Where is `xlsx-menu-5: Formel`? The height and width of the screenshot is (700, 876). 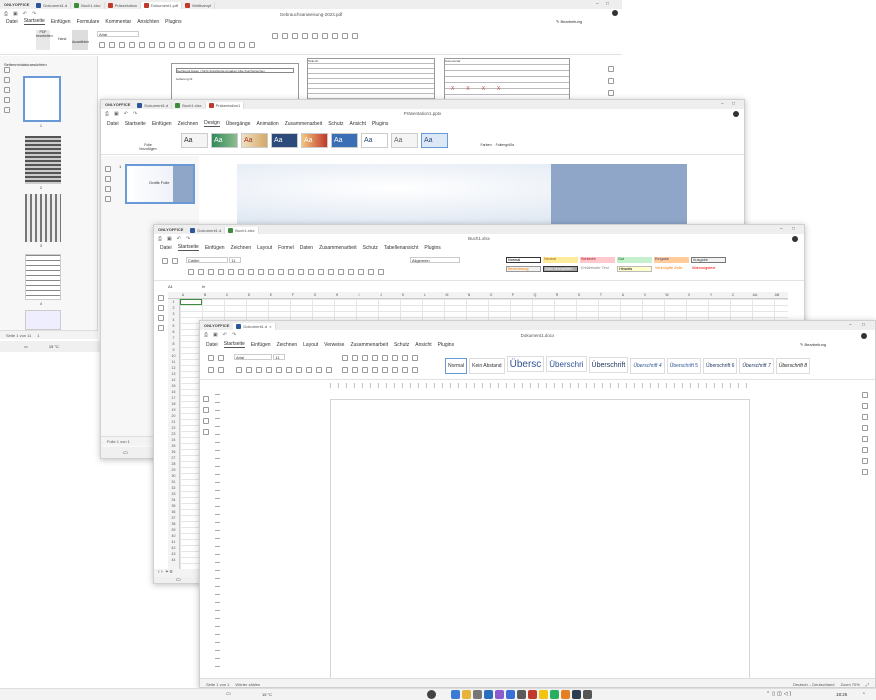 xlsx-menu-5: Formel is located at coordinates (286, 248).